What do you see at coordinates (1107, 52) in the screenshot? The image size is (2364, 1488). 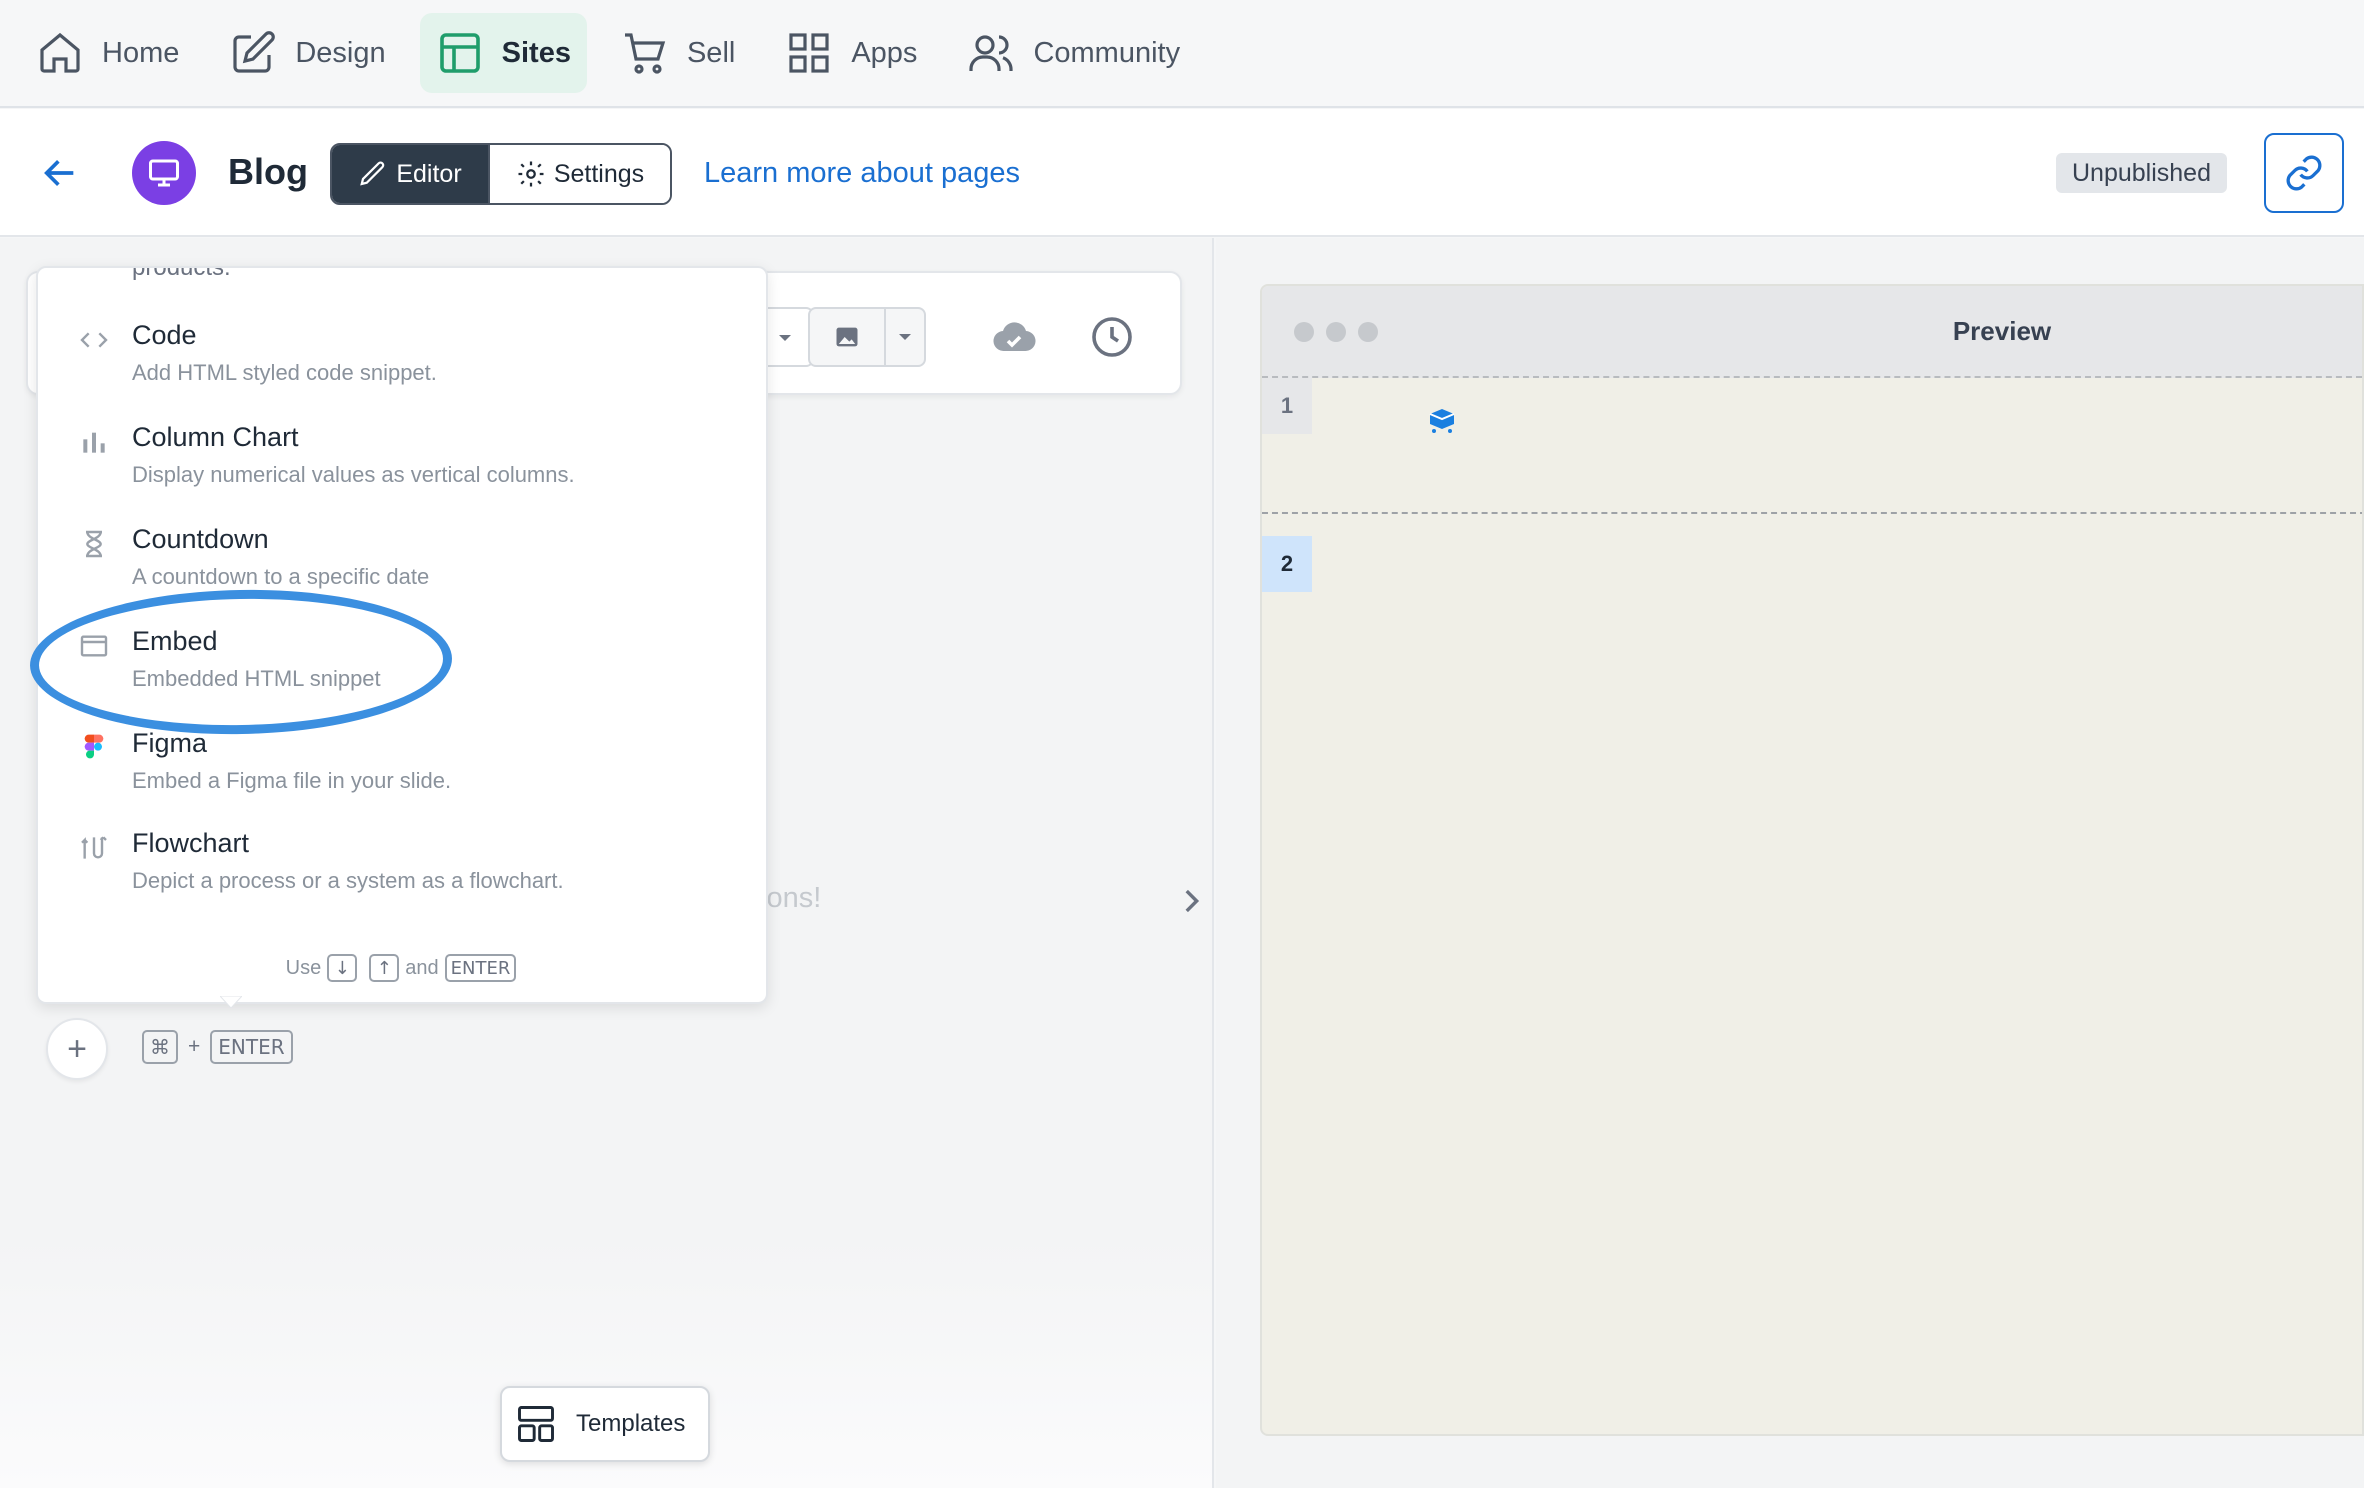 I see `nav-community-label: Community` at bounding box center [1107, 52].